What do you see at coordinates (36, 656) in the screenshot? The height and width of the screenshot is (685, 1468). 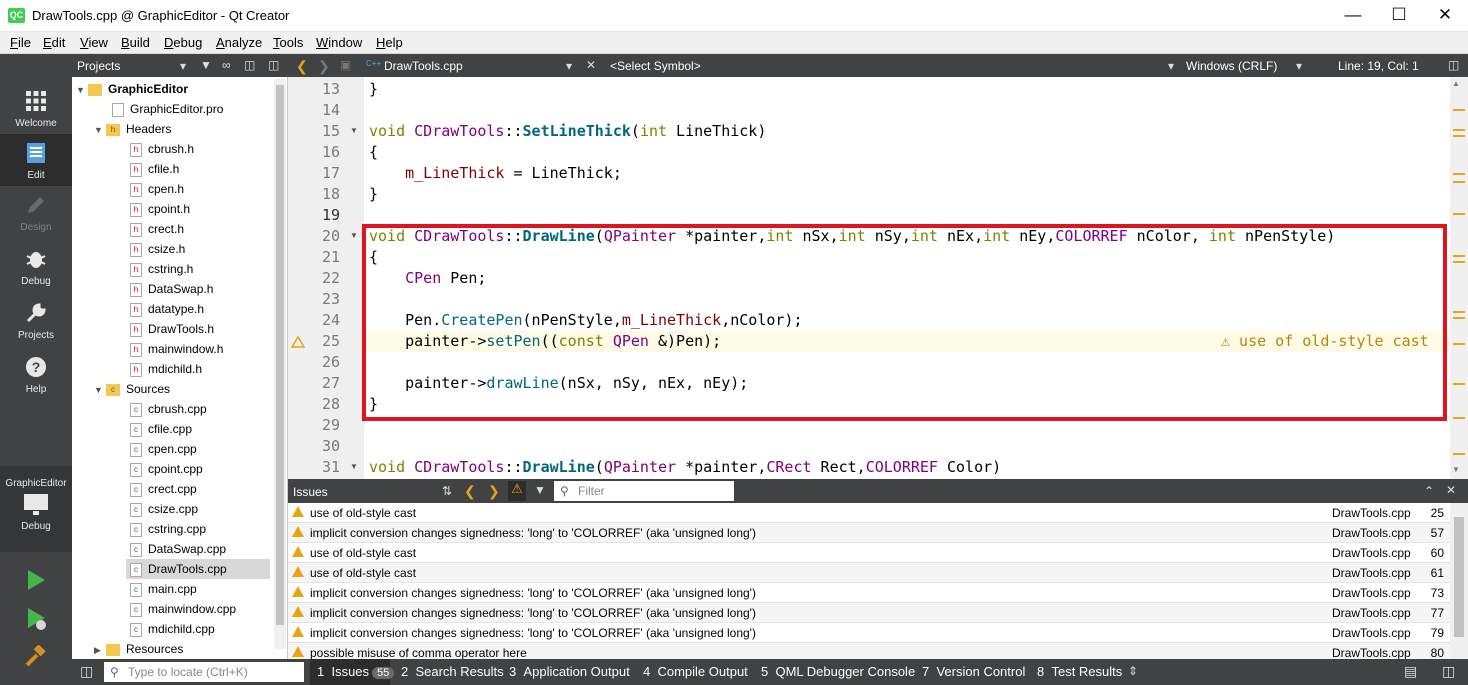 I see `build-hammer-icon` at bounding box center [36, 656].